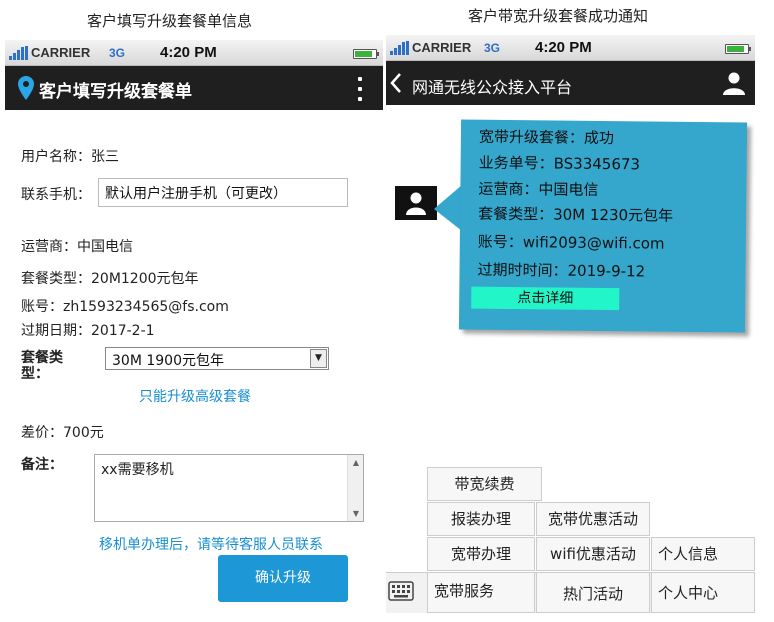 Image resolution: width=774 pixels, height=622 pixels. I want to click on note-value: xx需要移机, so click(137, 470).